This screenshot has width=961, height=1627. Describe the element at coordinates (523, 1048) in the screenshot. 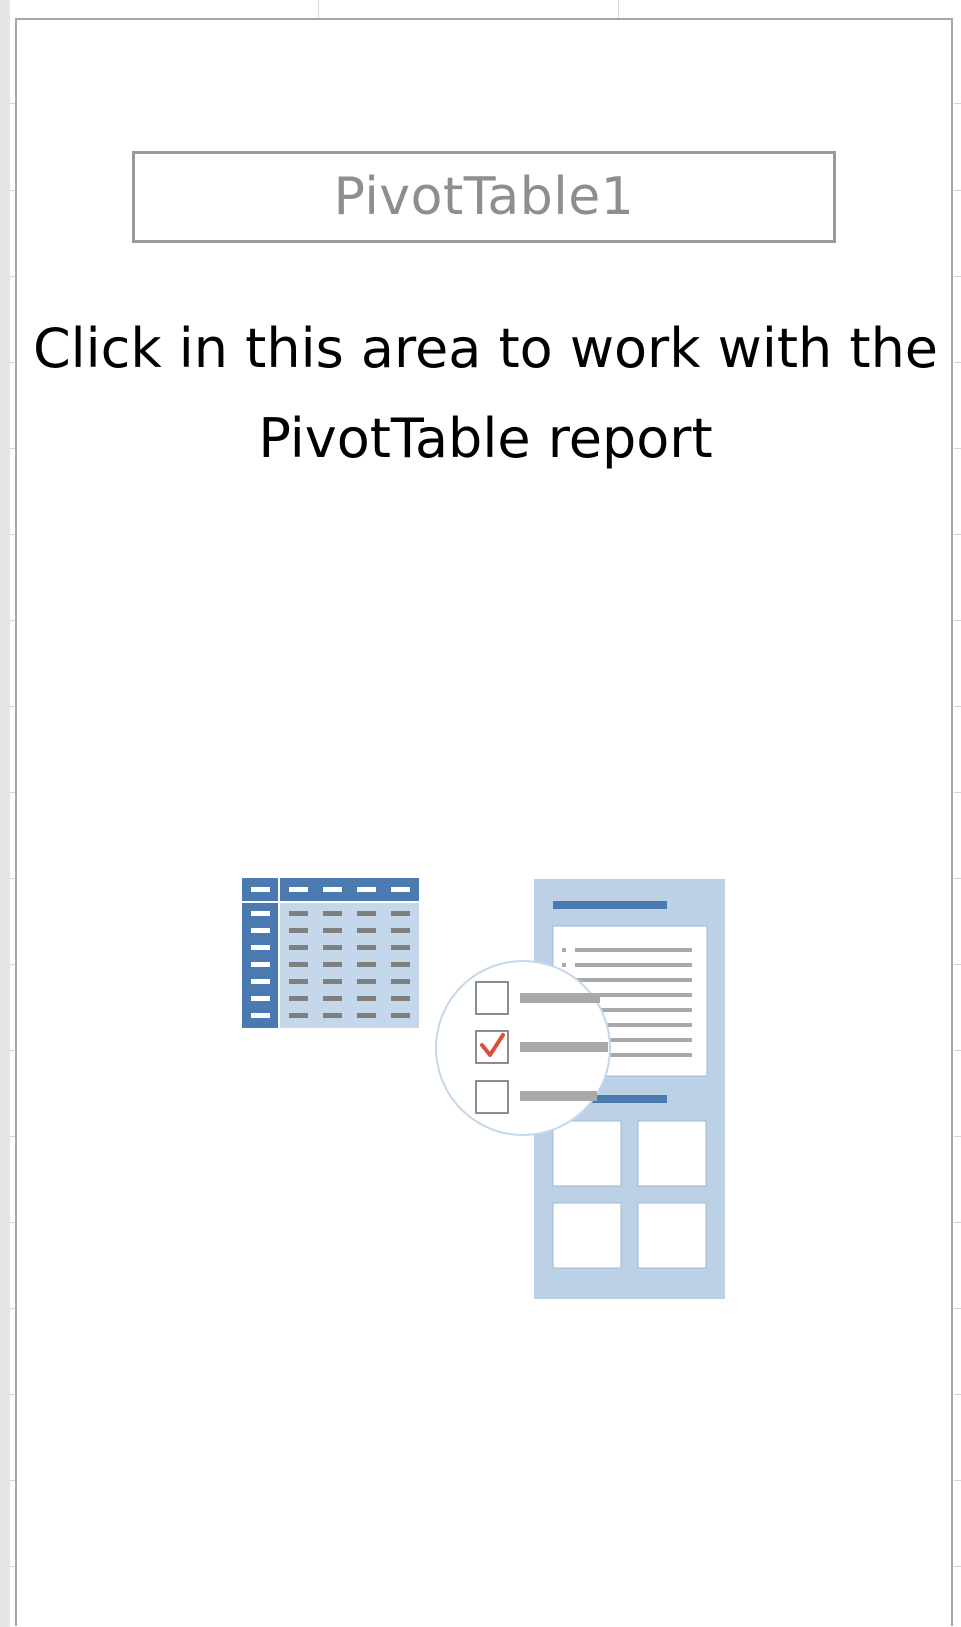

I see `checkbox-magnifier-icon` at that location.